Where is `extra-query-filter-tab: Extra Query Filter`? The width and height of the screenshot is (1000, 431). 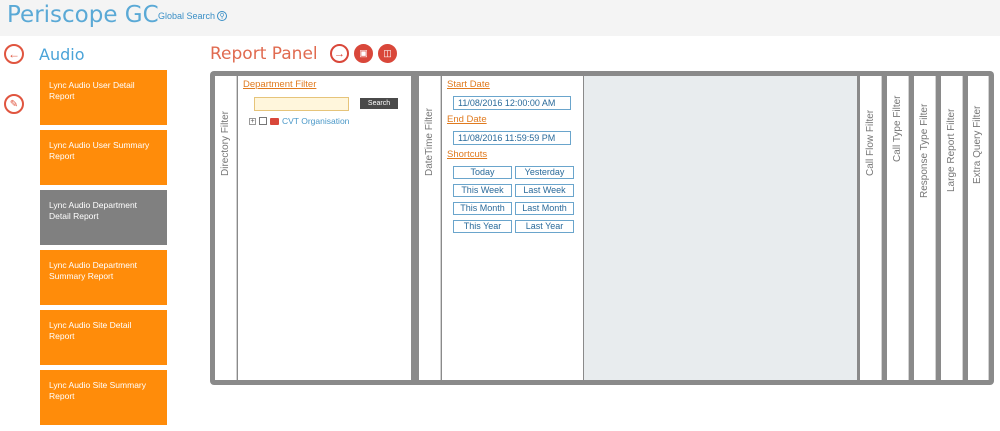 extra-query-filter-tab: Extra Query Filter is located at coordinates (978, 228).